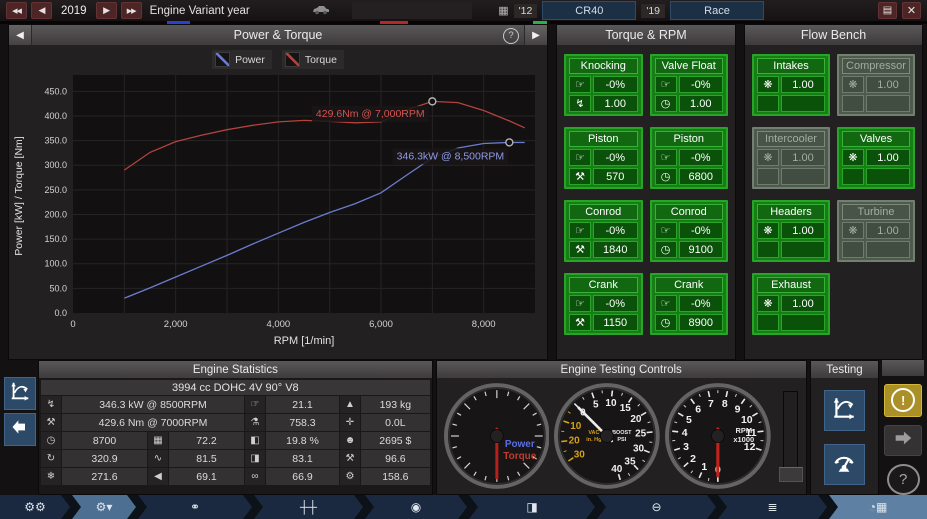 Image resolution: width=927 pixels, height=519 pixels. I want to click on svg-text: 429.6Nm @ 7,000RPM, so click(370, 114).